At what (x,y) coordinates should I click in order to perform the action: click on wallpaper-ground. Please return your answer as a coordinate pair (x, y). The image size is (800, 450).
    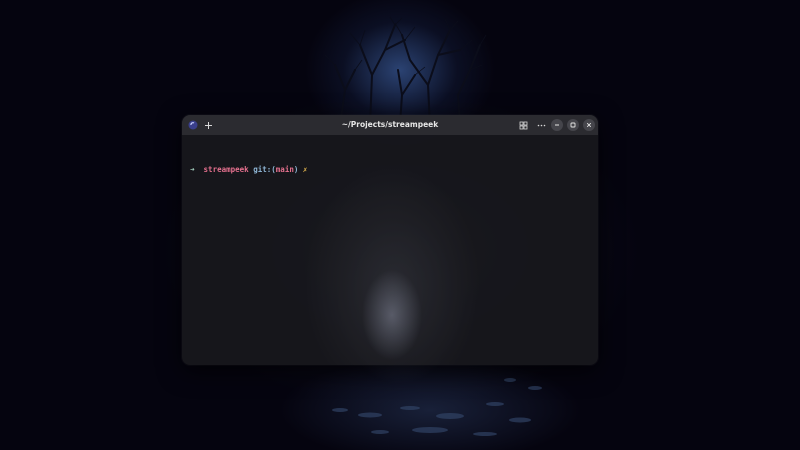
    Looking at the image, I should click on (437, 407).